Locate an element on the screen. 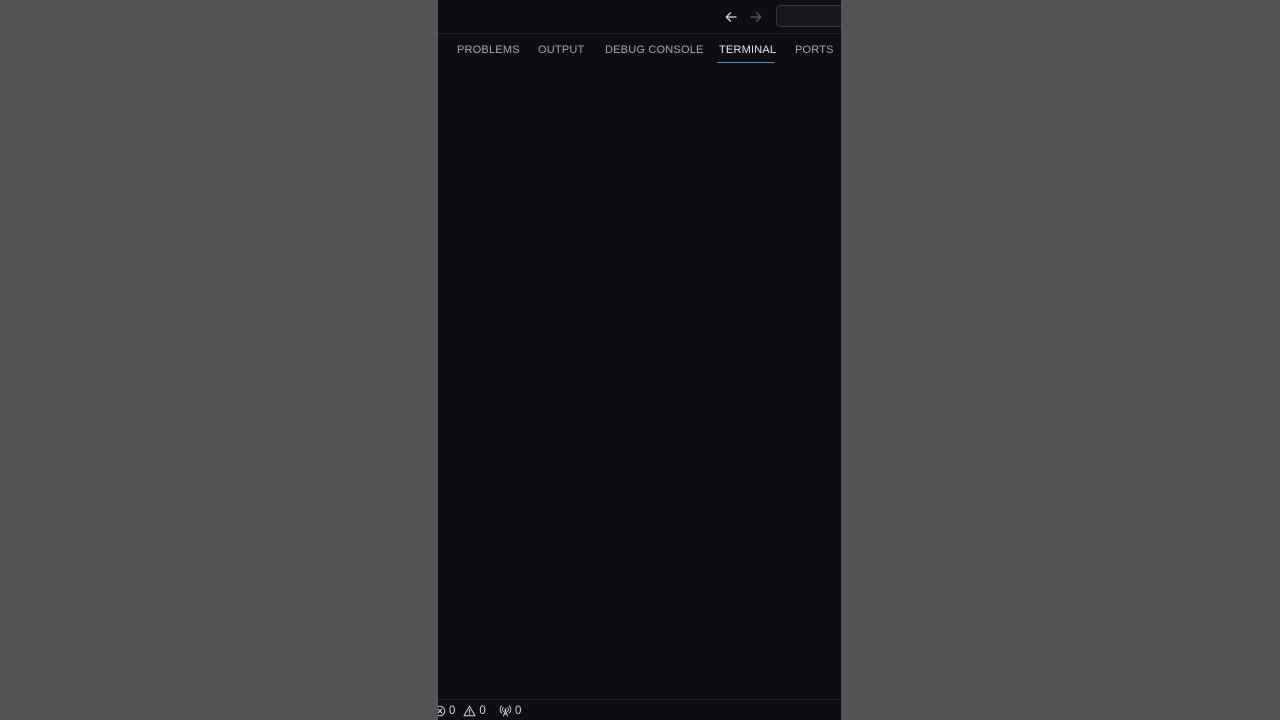  error-circle-icon is located at coordinates (442, 710).